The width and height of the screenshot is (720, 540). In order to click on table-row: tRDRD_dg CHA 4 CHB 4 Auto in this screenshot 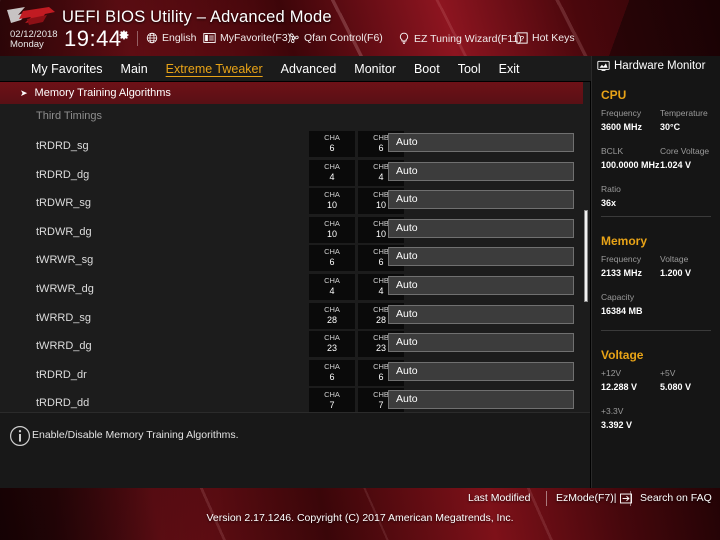, I will do `click(295, 173)`.